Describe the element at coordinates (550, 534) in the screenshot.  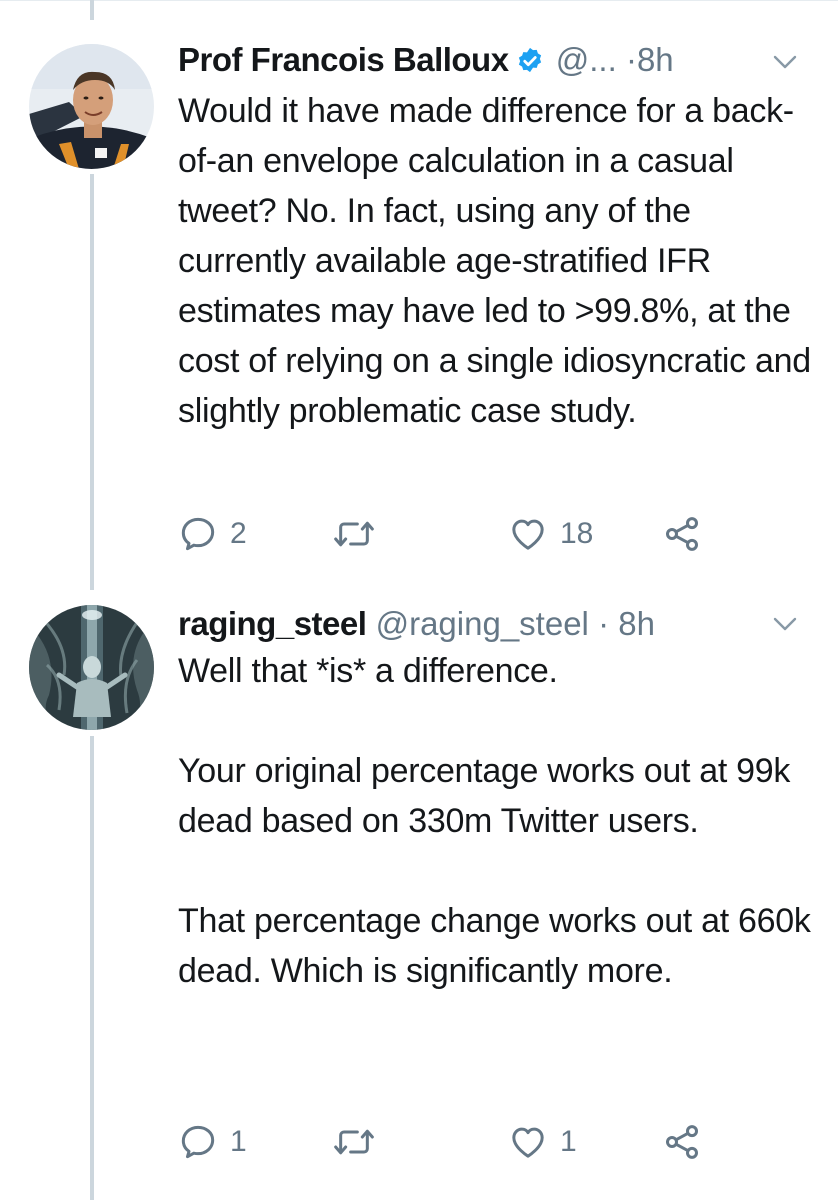
I see `like-button: 18` at that location.